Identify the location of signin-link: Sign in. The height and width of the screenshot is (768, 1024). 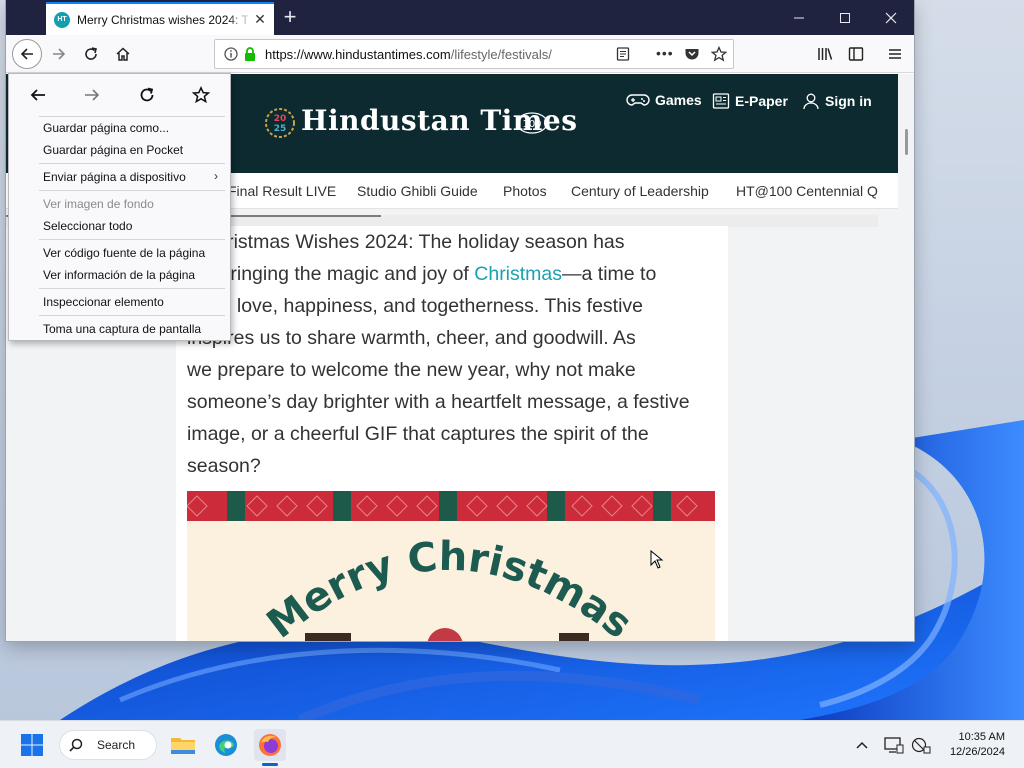
(837, 101).